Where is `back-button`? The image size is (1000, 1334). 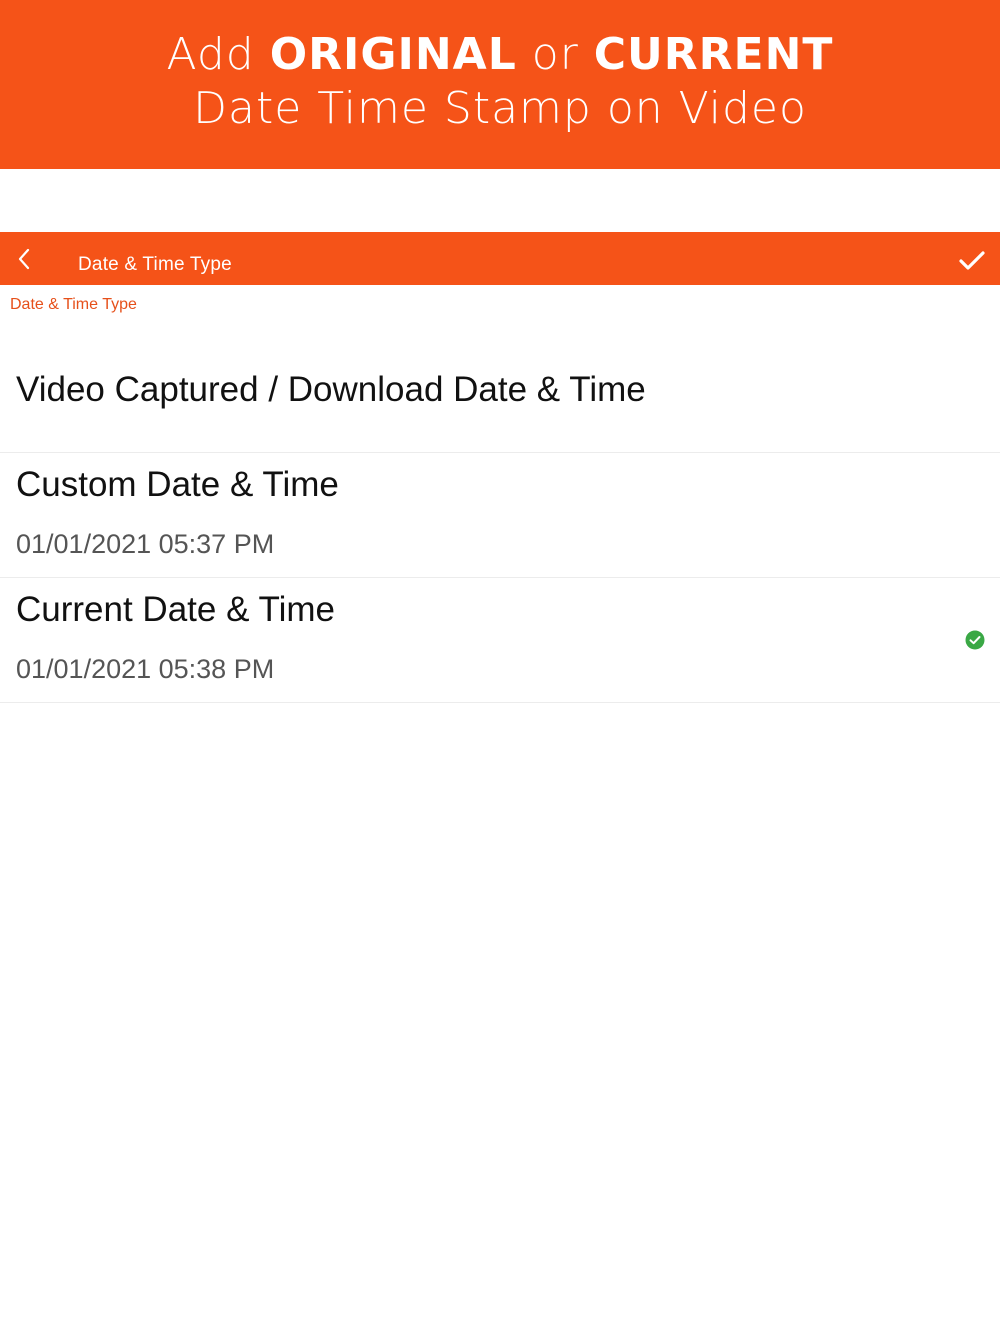
back-button is located at coordinates (24, 259).